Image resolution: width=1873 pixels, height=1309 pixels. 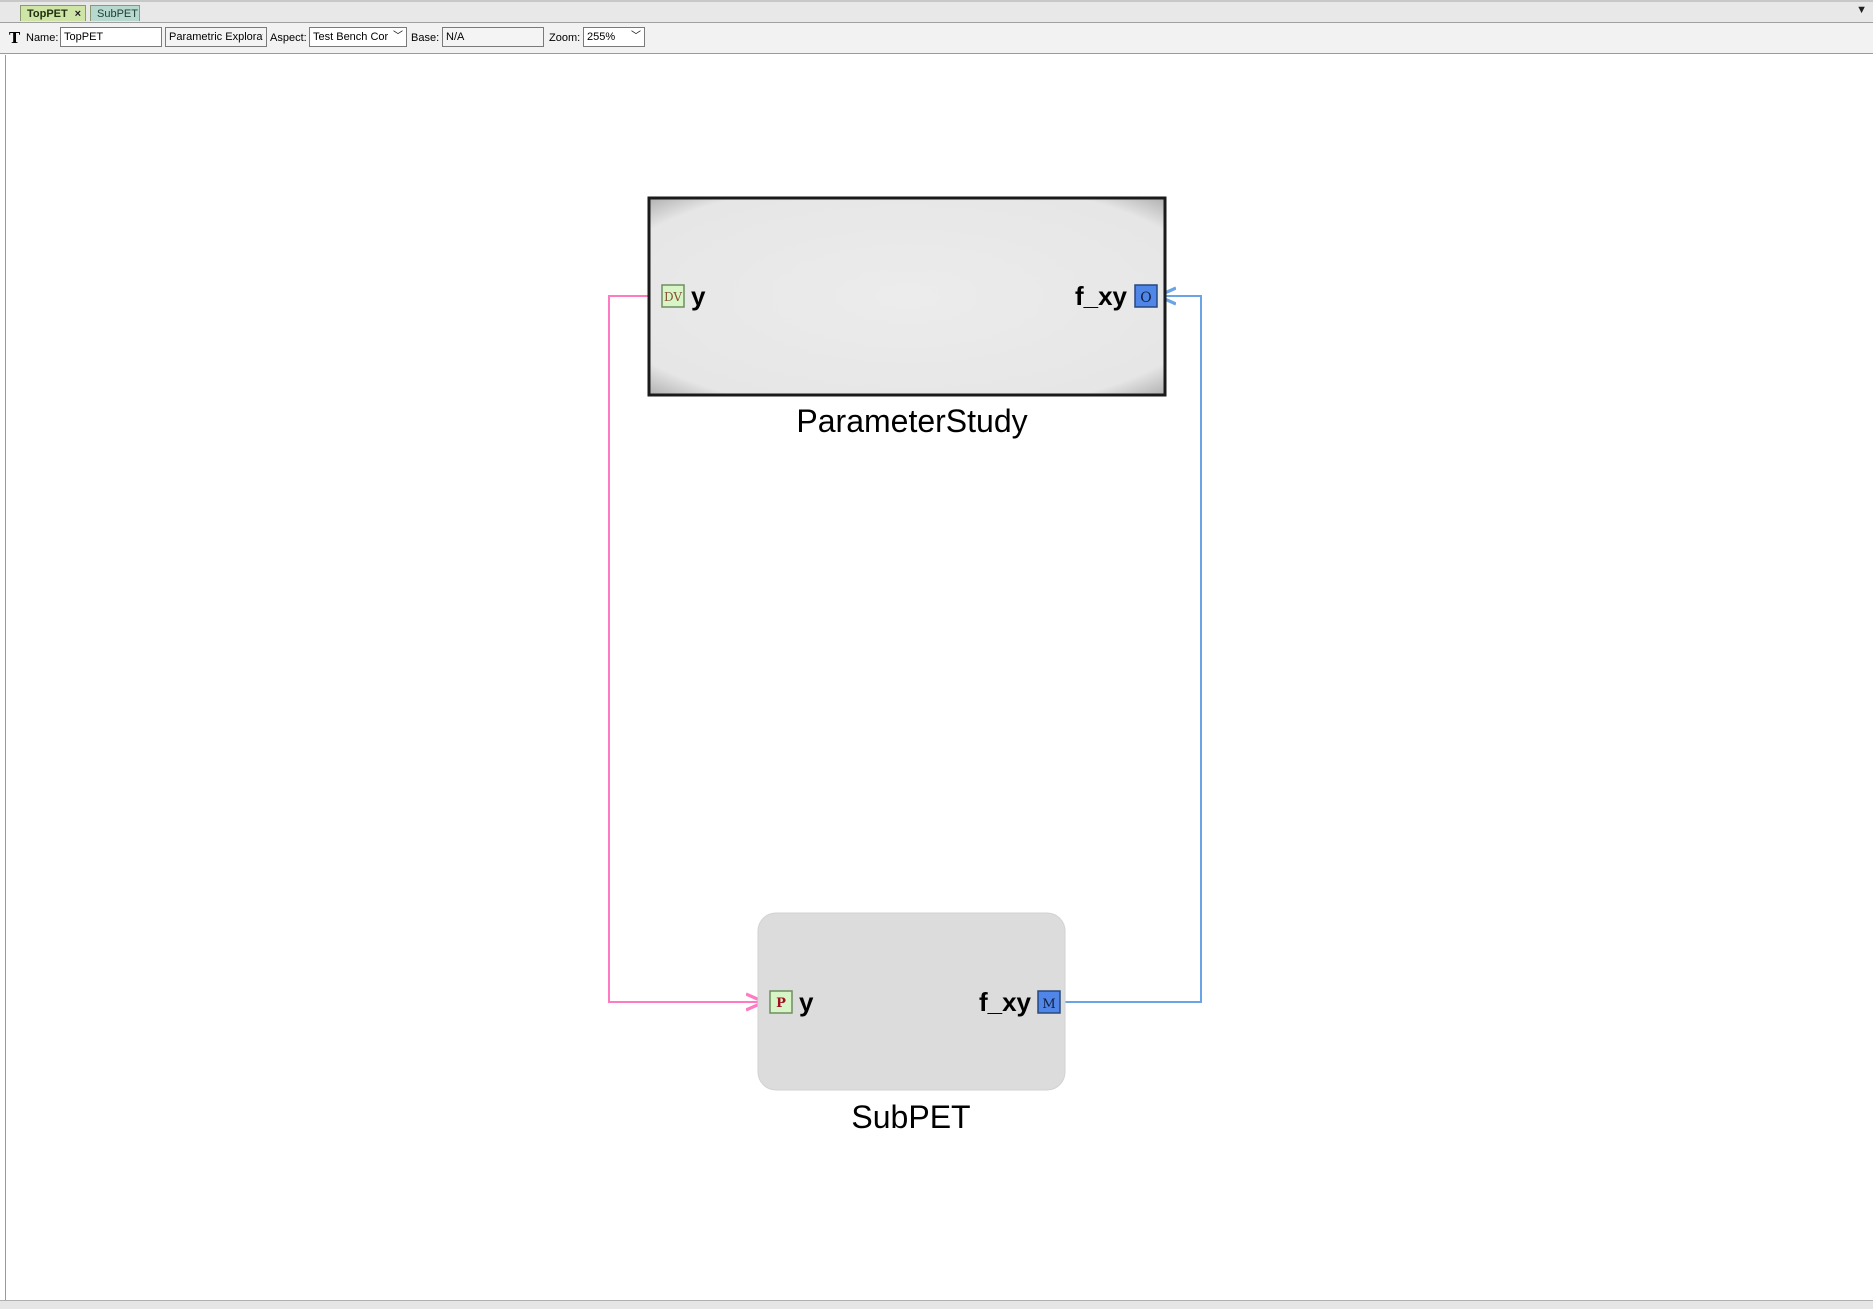 What do you see at coordinates (425, 38) in the screenshot?
I see `base-label: Base:` at bounding box center [425, 38].